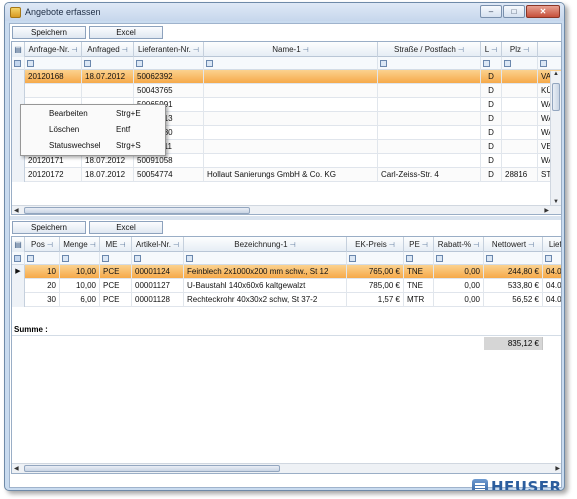 This screenshot has height=499, width=577. Describe the element at coordinates (375, 272) in the screenshot. I see `cell-ek-preis: 765,00 €` at that location.